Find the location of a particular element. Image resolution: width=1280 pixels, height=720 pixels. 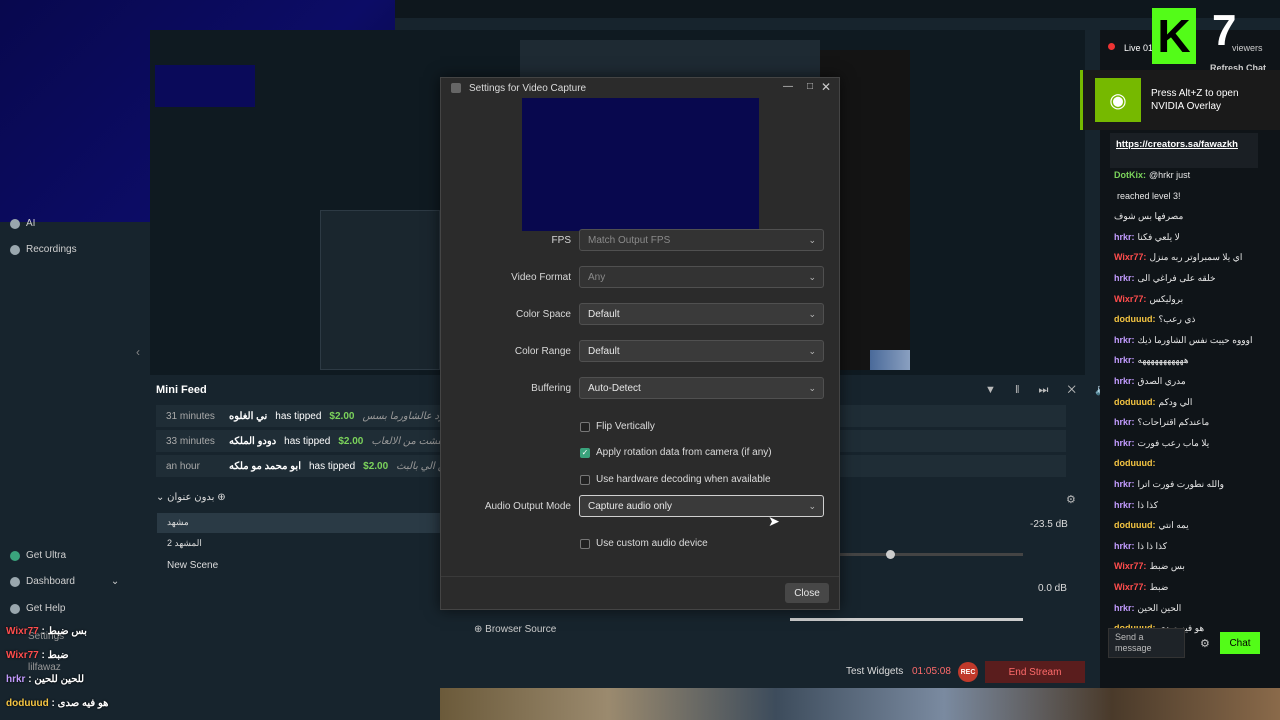

nav-label: Get Help is located at coordinates (46, 608).